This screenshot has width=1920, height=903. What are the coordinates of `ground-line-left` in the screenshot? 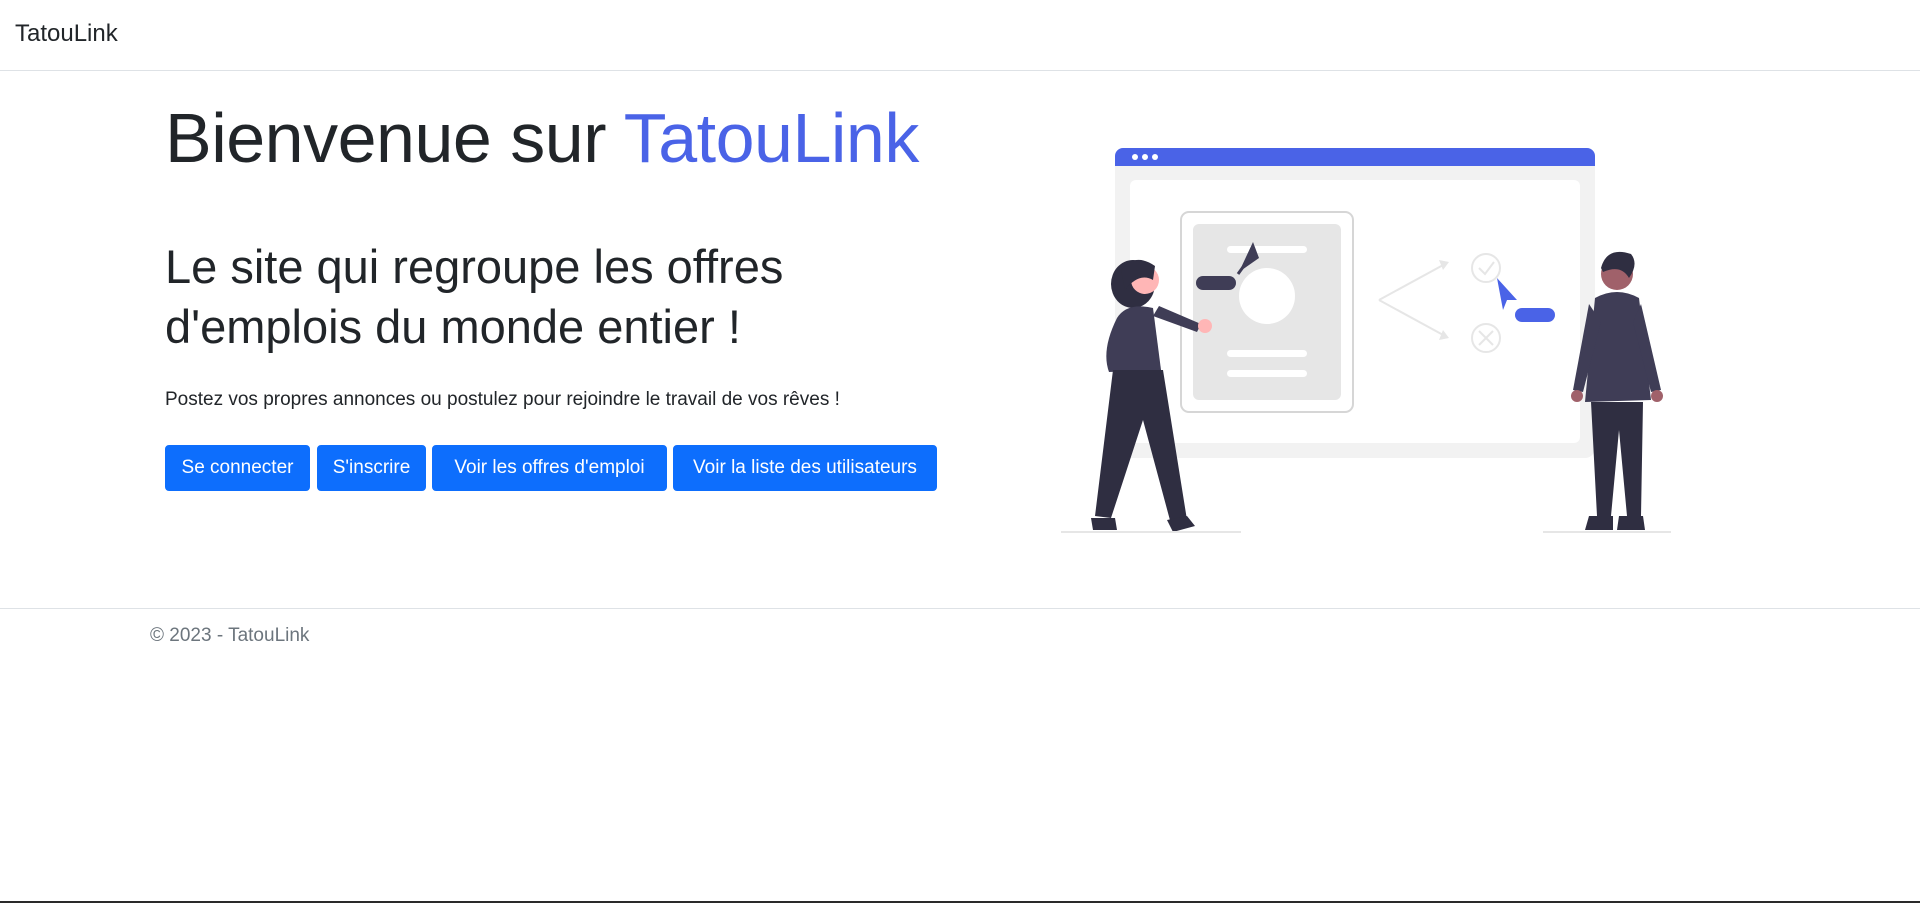 It's located at (1151, 532).